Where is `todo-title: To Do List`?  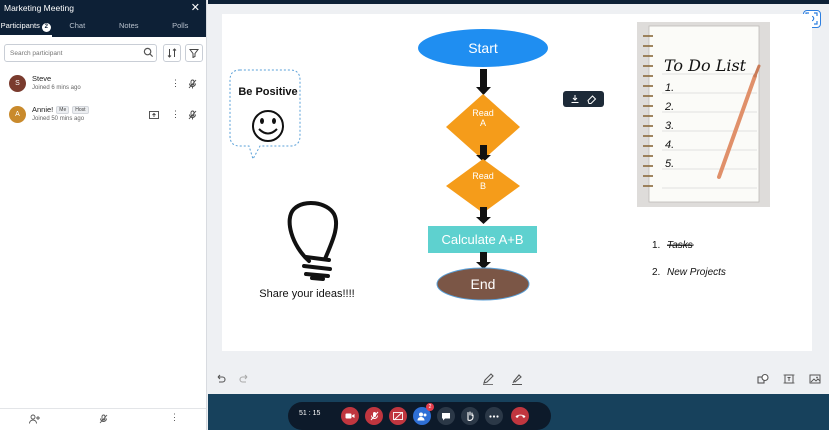
todo-title: To Do List is located at coordinates (705, 65).